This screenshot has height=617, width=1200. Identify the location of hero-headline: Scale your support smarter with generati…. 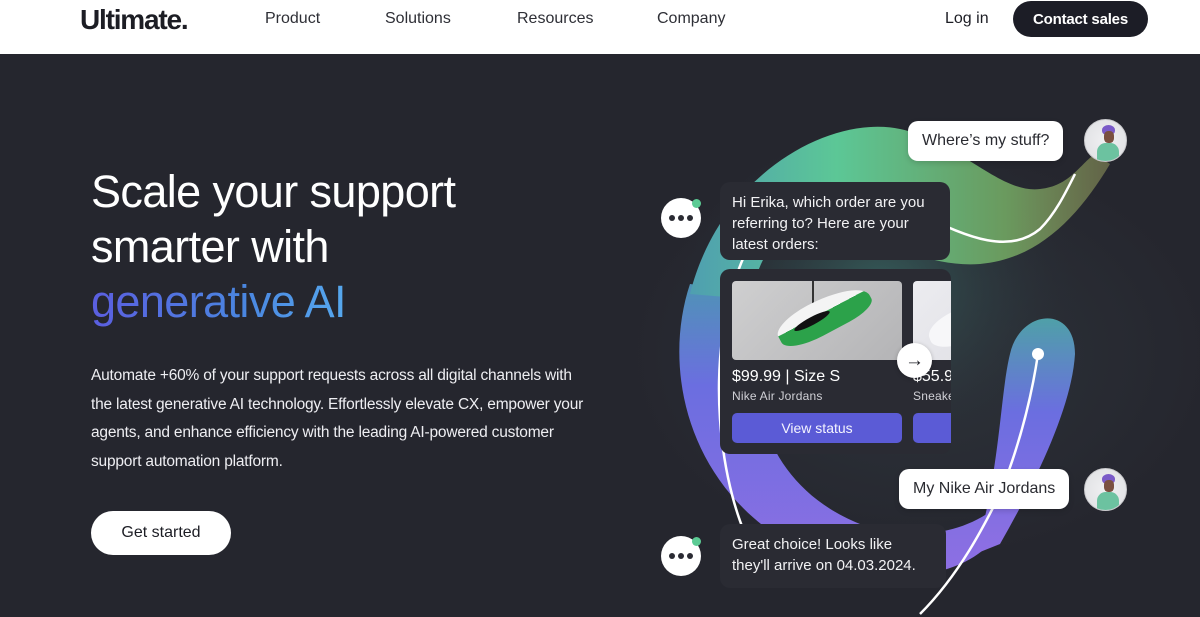
(351, 246).